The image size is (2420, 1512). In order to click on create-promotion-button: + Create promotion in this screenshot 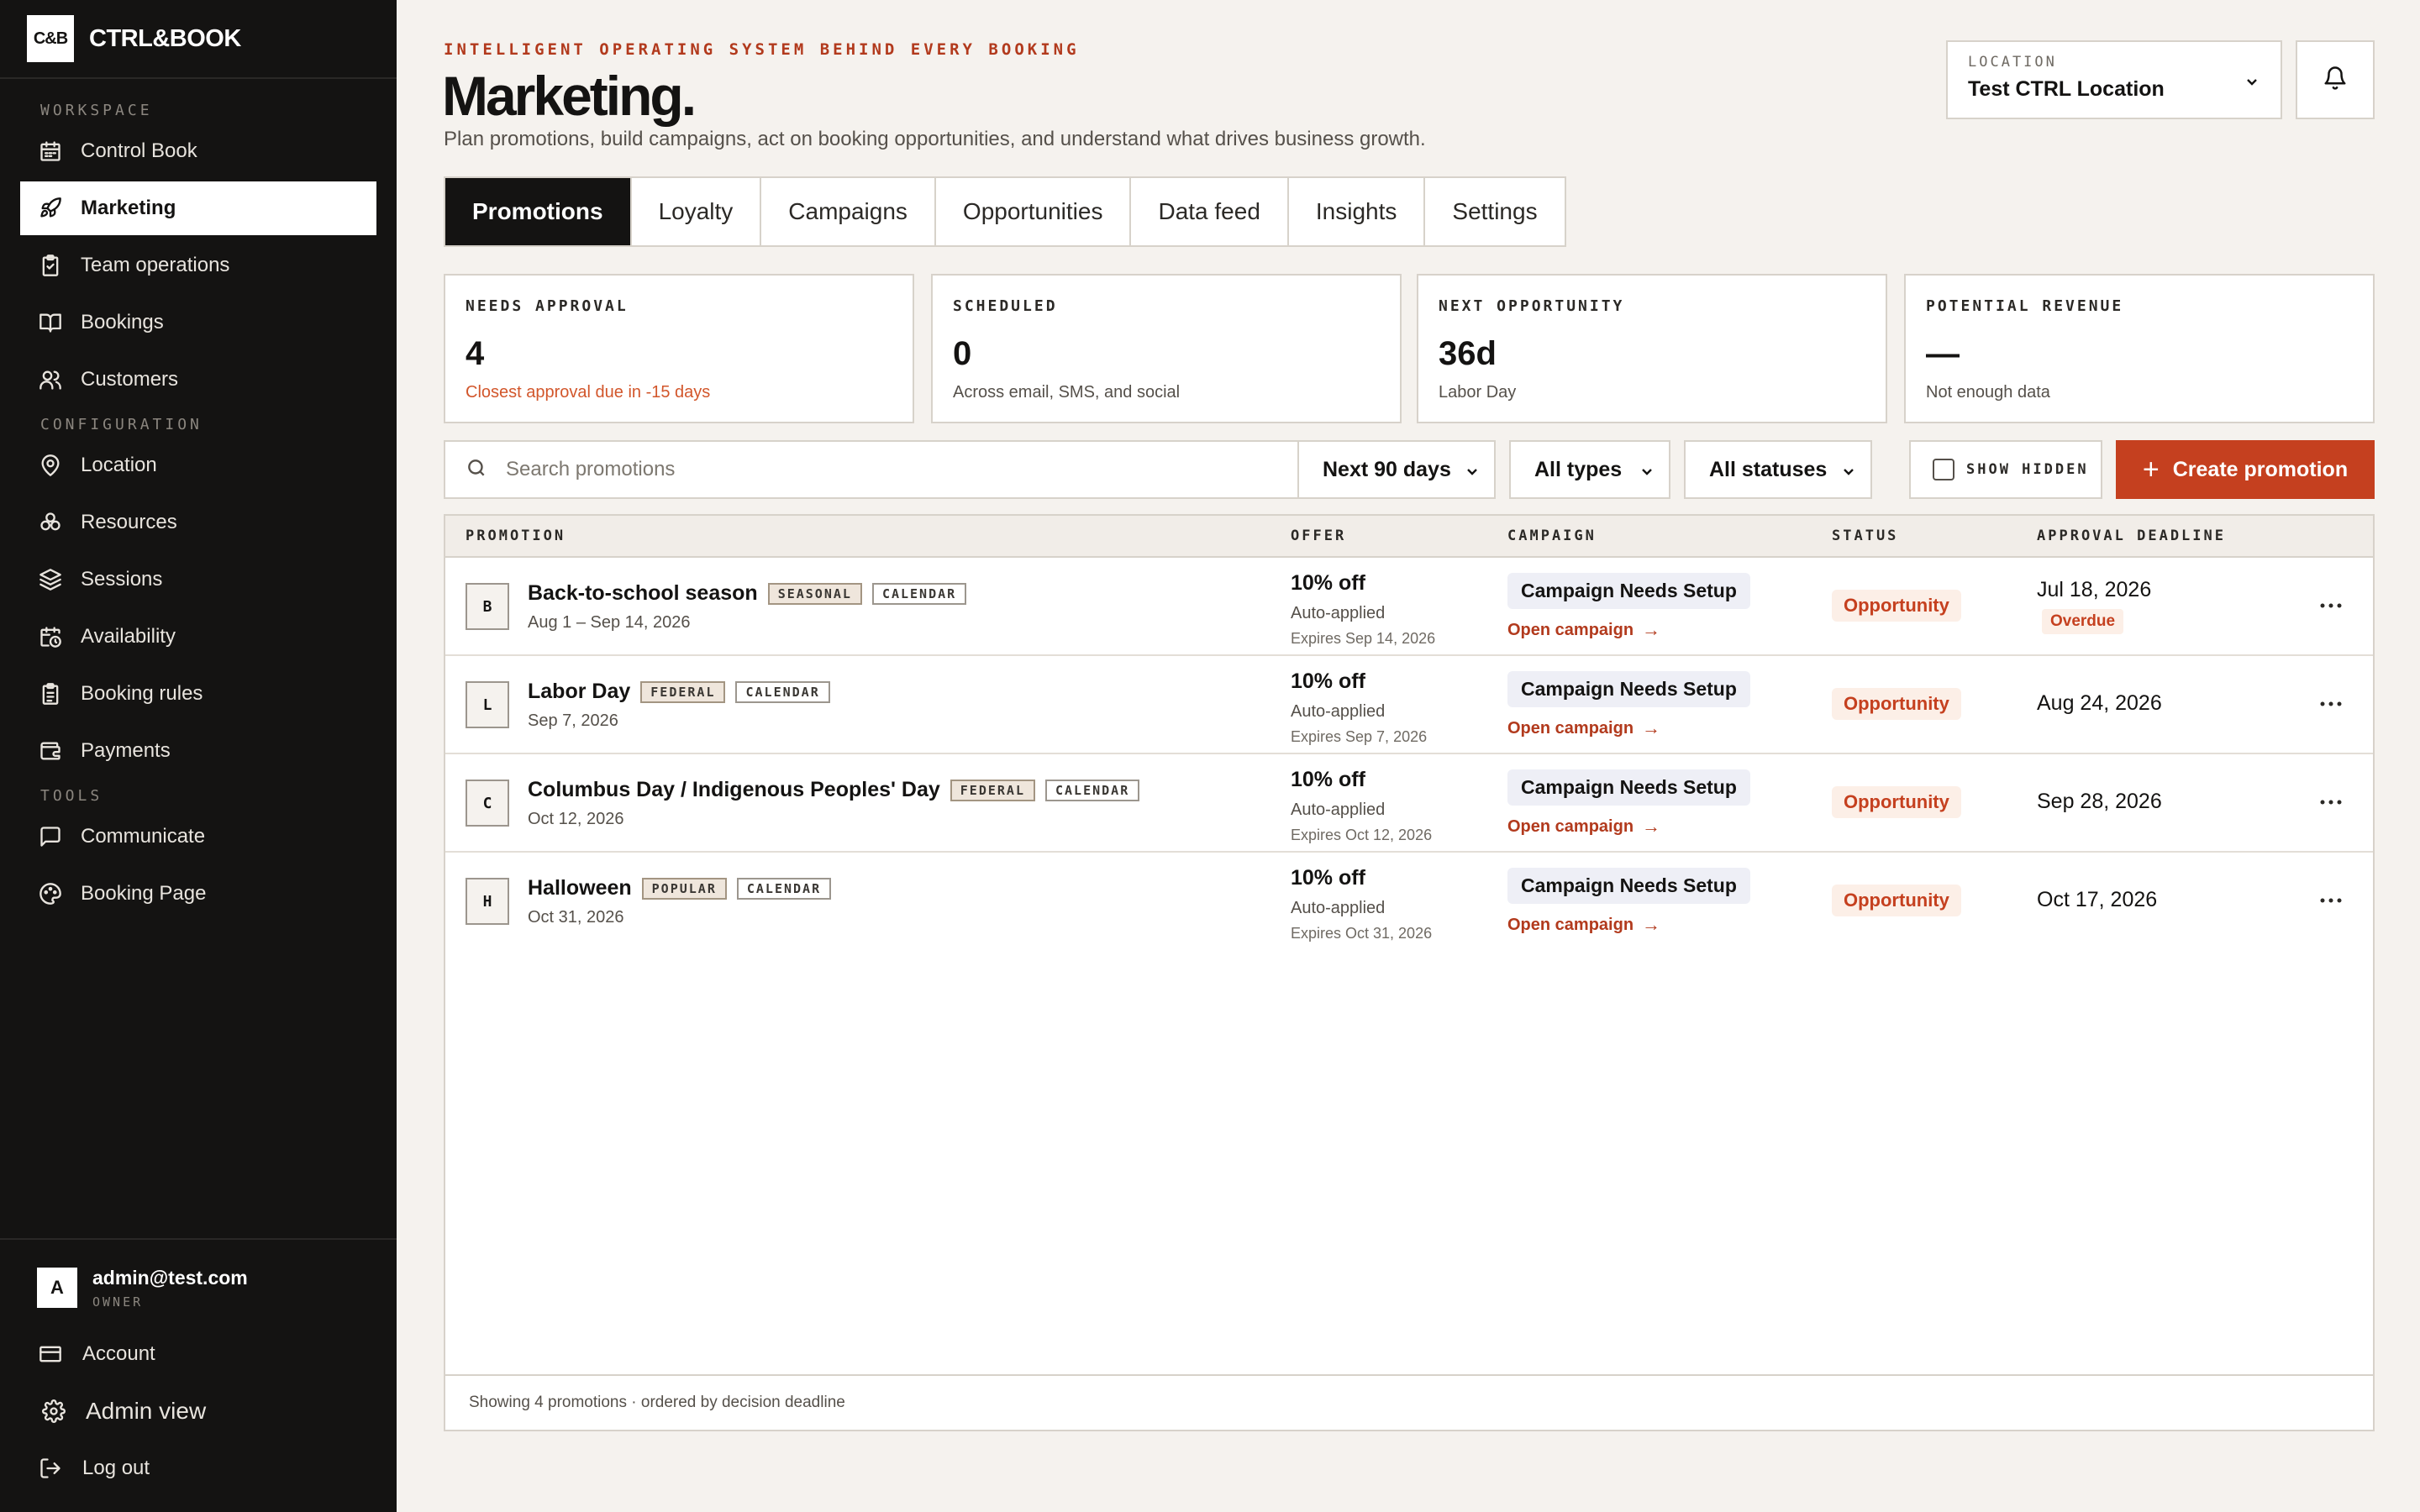, I will do `click(2245, 469)`.